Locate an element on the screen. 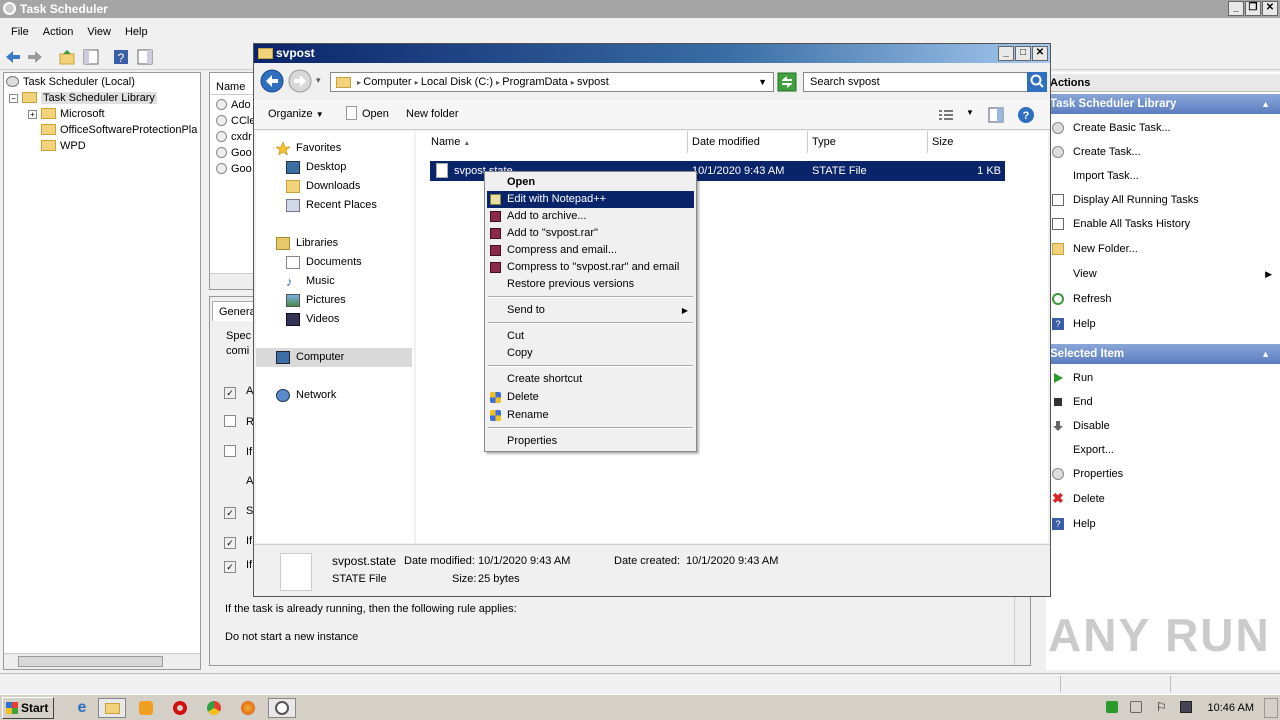 The height and width of the screenshot is (720, 1280). nav-desktop: Desktop is located at coordinates (335, 167).